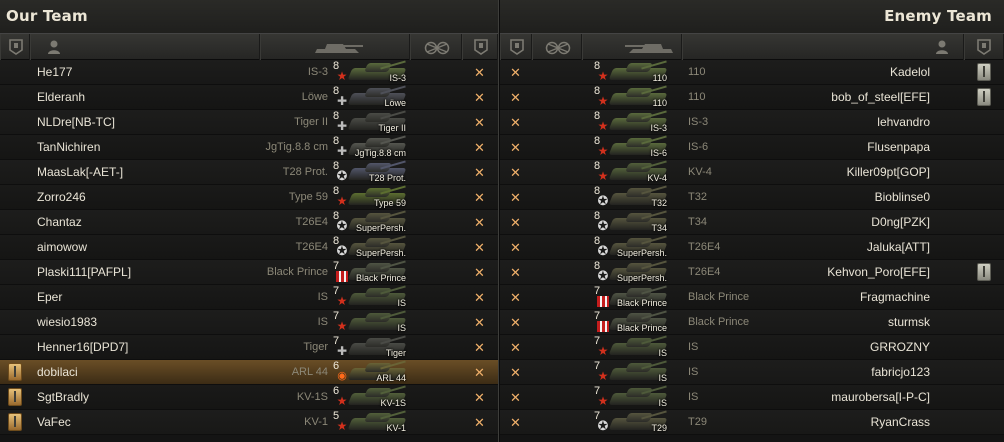  I want to click on player-name: GRROZNY, so click(900, 347).